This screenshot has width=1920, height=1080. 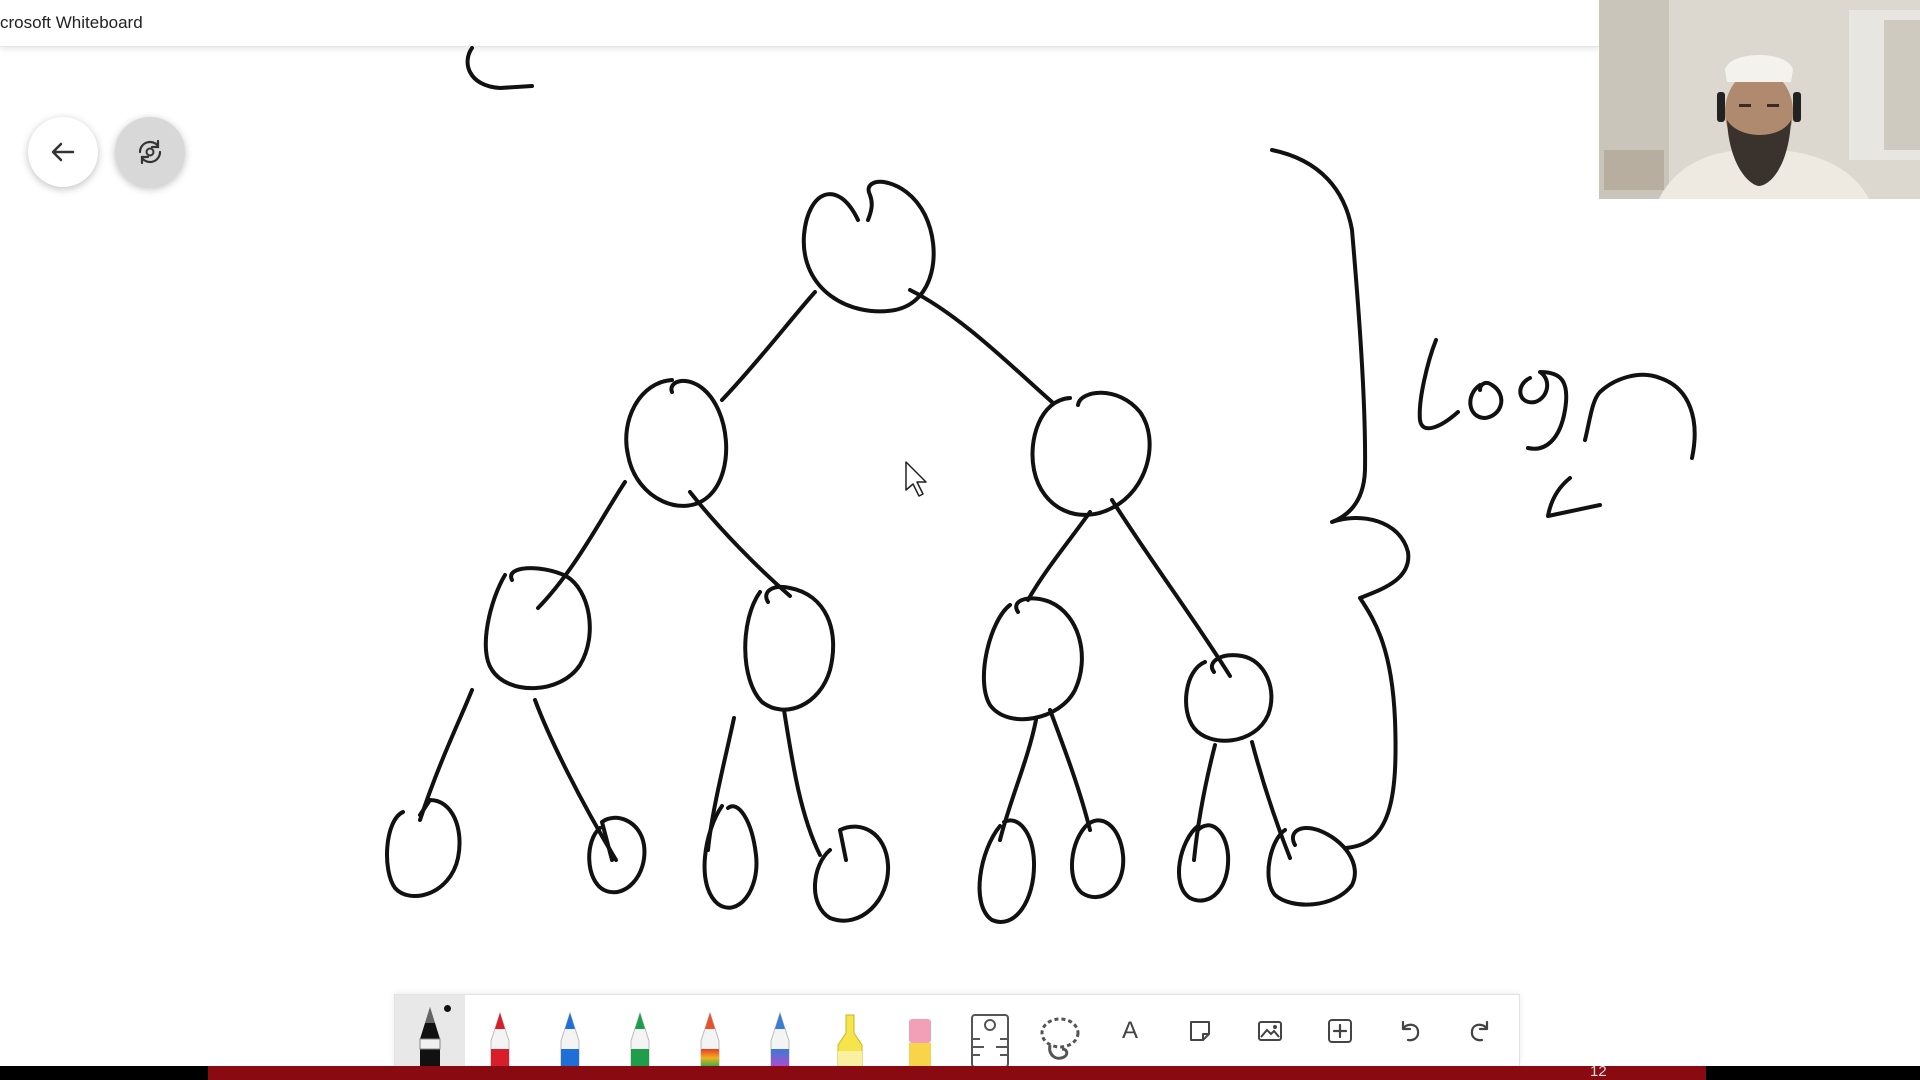 I want to click on back-button, so click(x=63, y=152).